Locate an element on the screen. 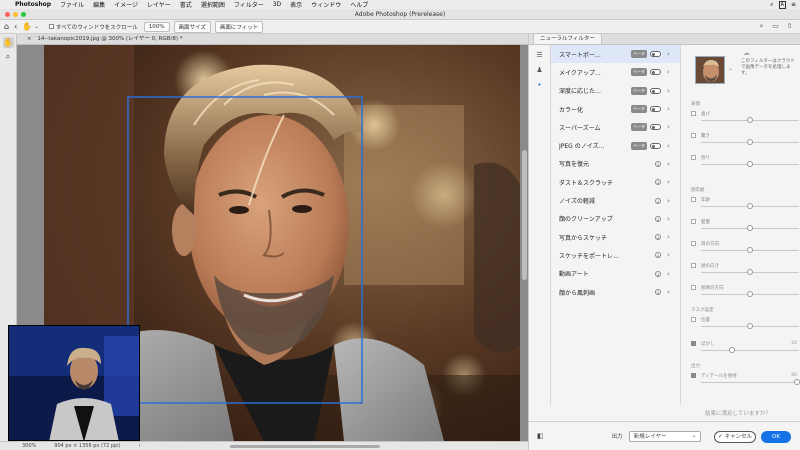 The image size is (800, 450). close-window-button is located at coordinates (7, 14).